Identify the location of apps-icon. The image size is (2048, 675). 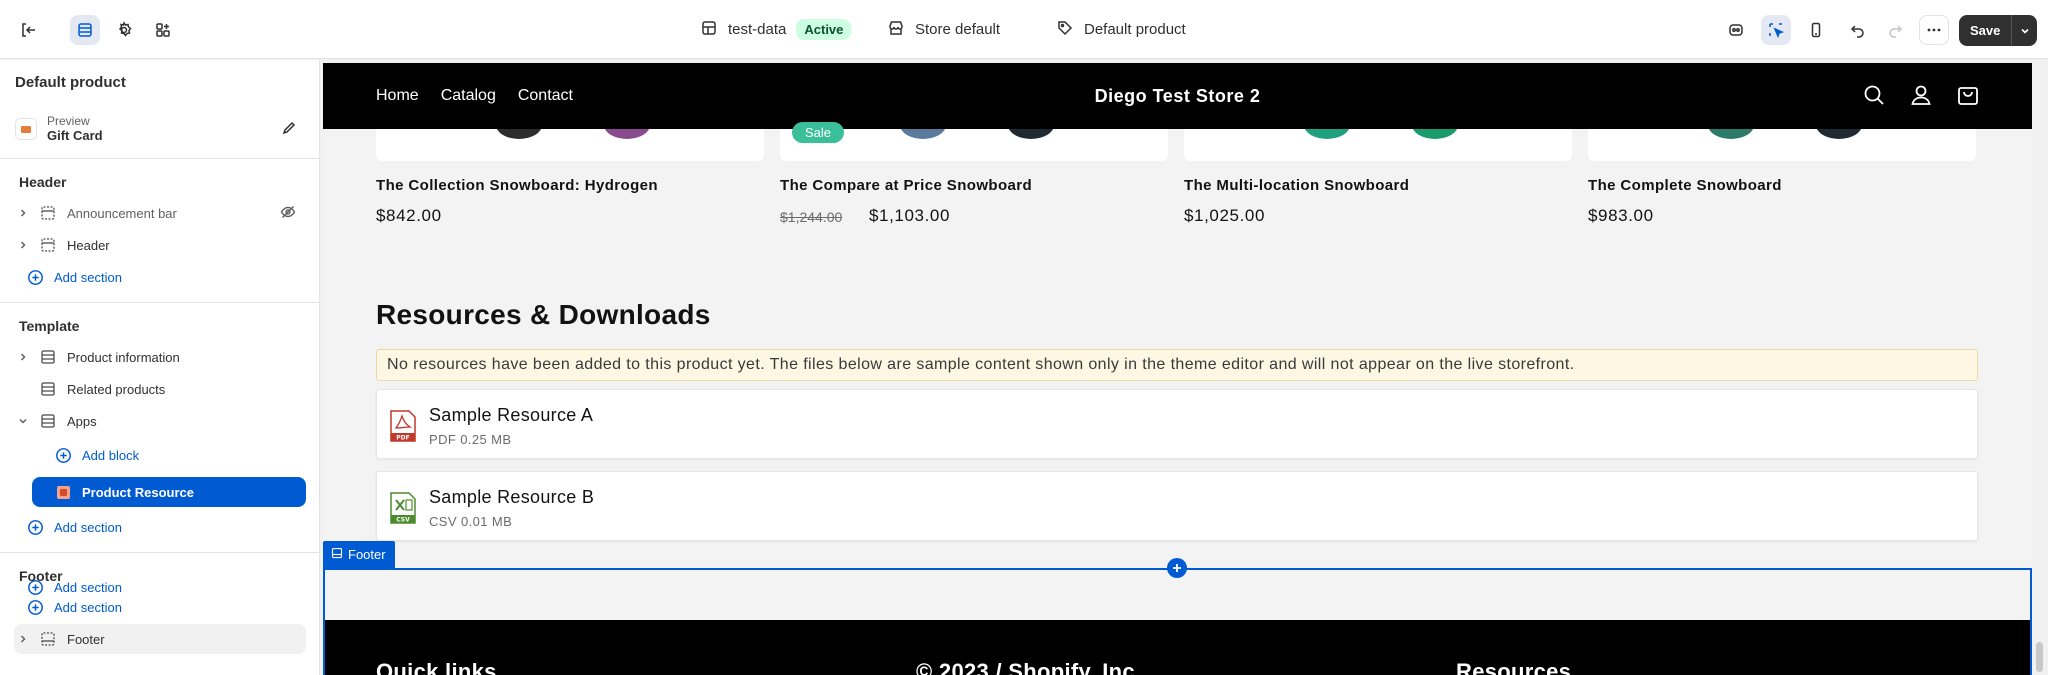
(163, 30).